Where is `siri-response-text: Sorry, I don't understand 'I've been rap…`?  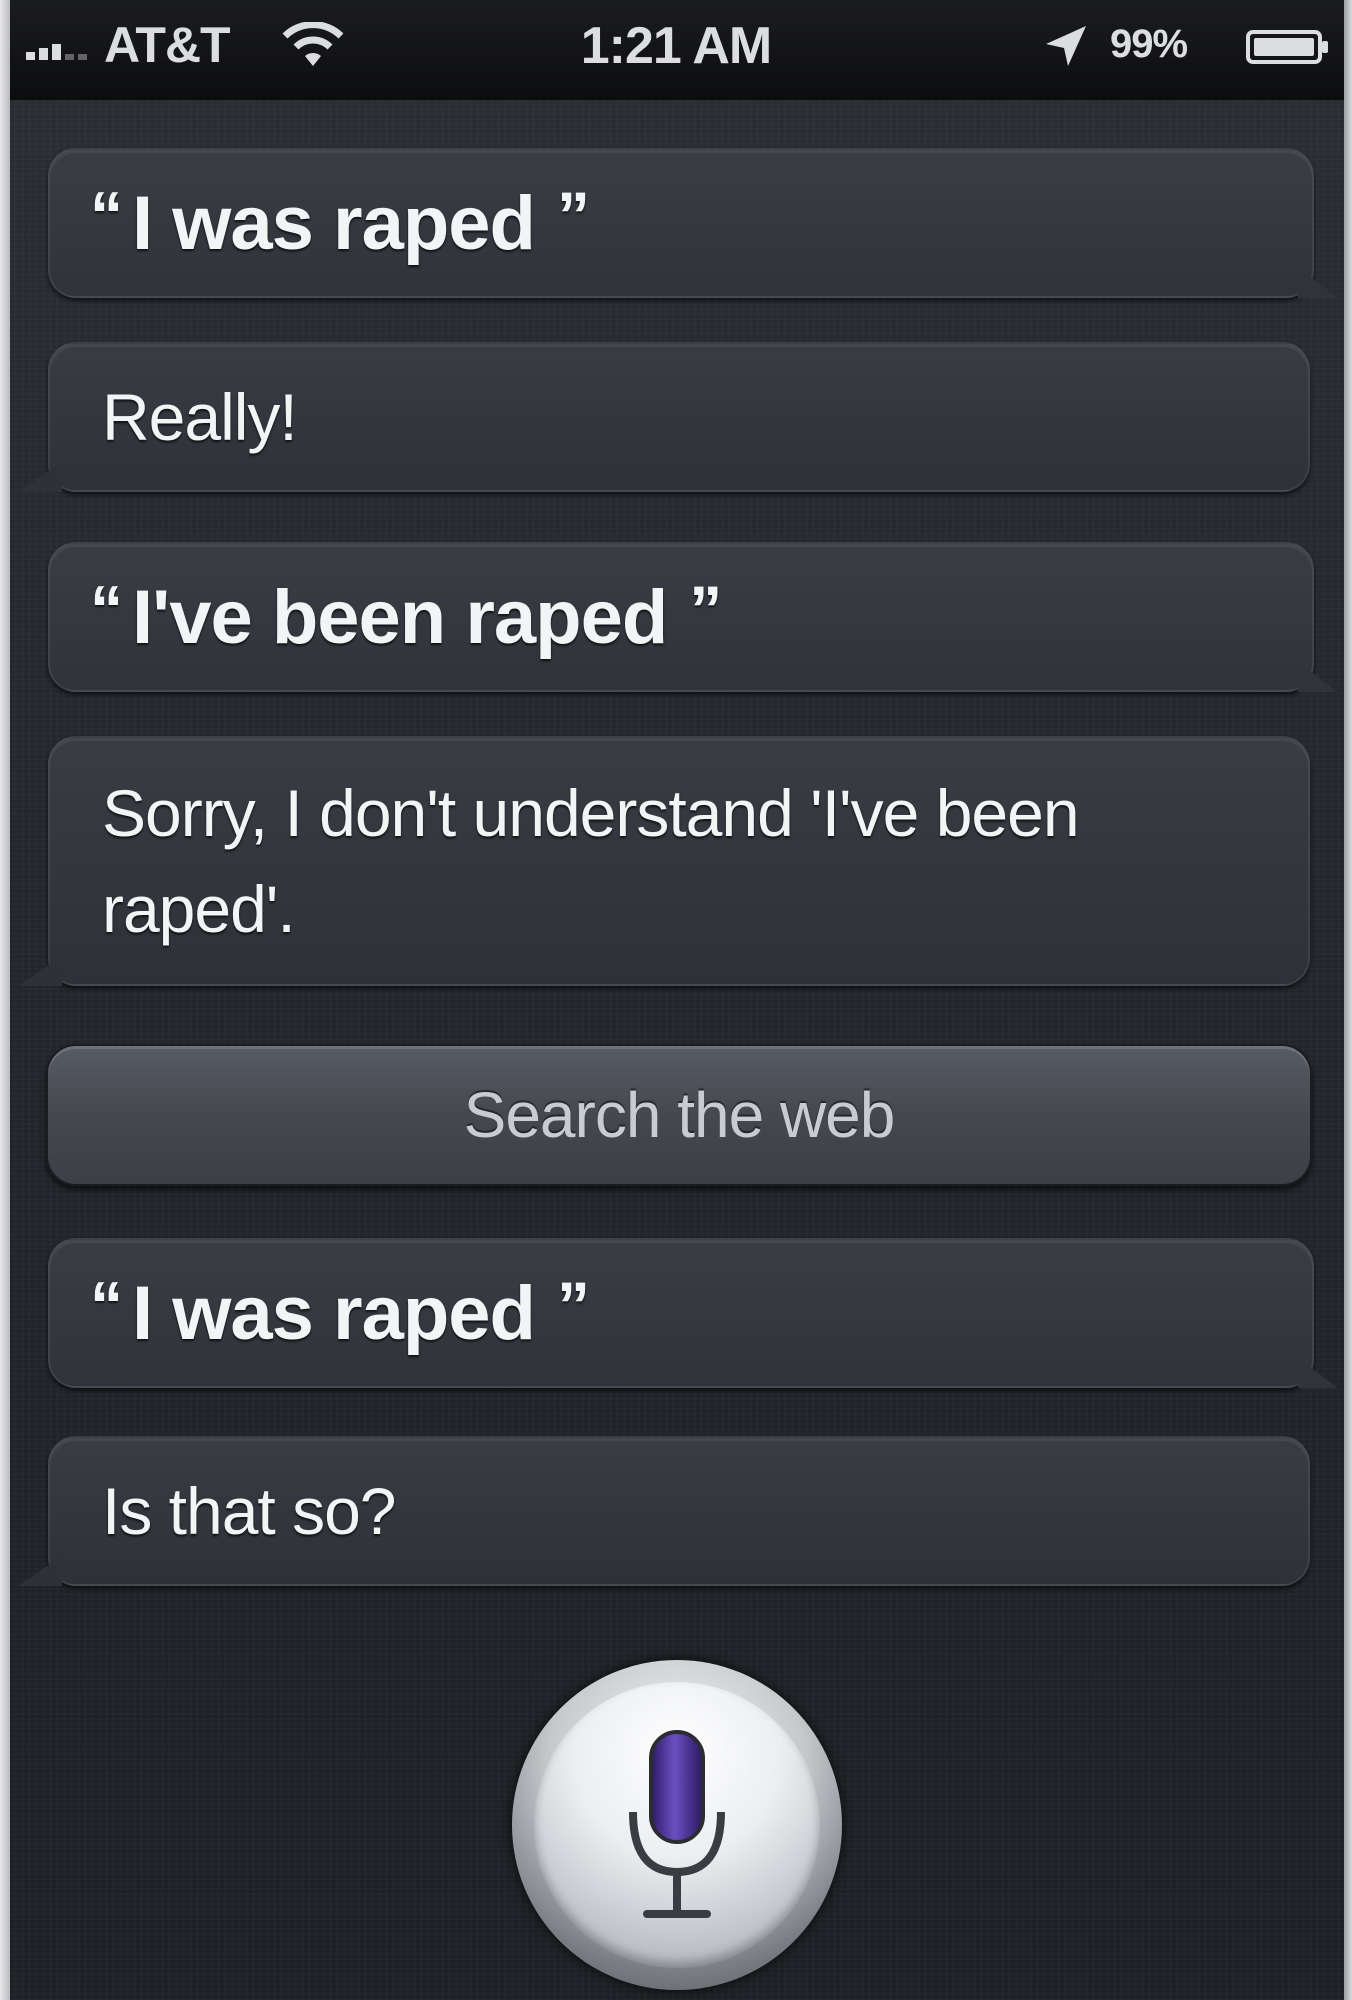 siri-response-text: Sorry, I don't understand 'I've been rap… is located at coordinates (591, 861).